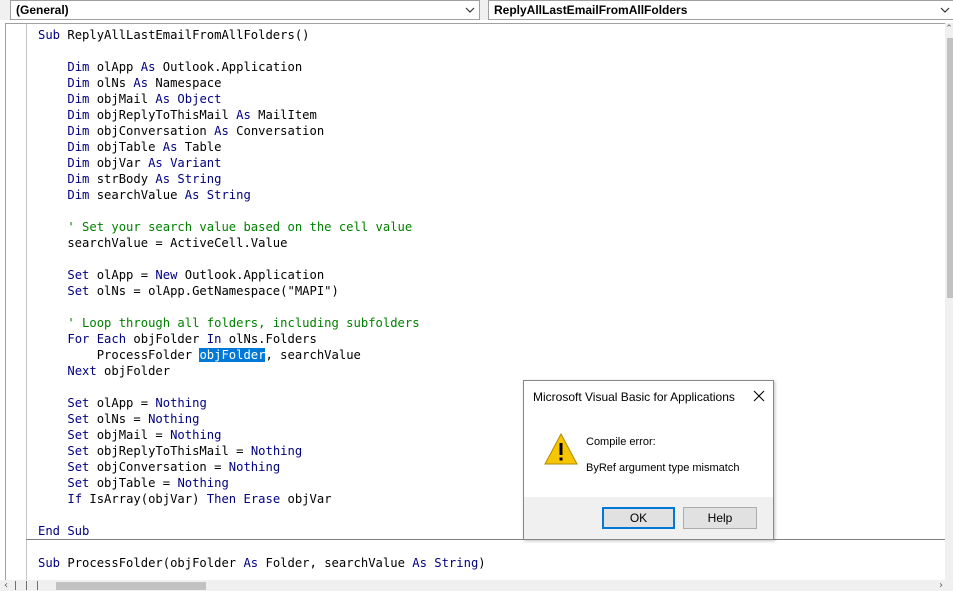  I want to click on code-line: Dim objConversation As Conversation, so click(262, 131).